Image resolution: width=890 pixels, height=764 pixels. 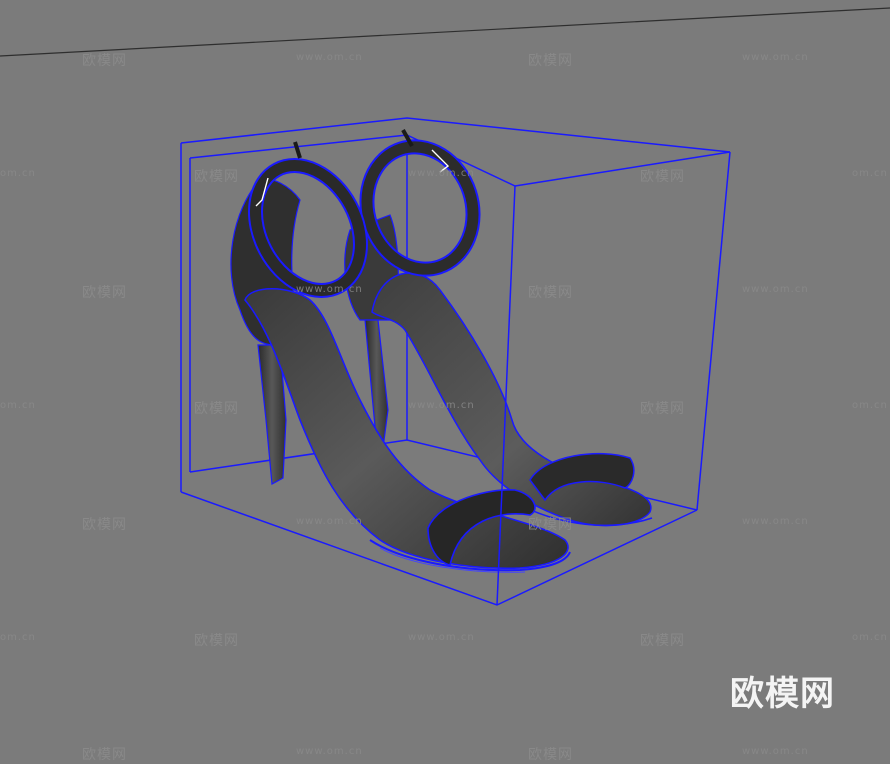 What do you see at coordinates (782, 694) in the screenshot?
I see `brand-logo: 欧模网` at bounding box center [782, 694].